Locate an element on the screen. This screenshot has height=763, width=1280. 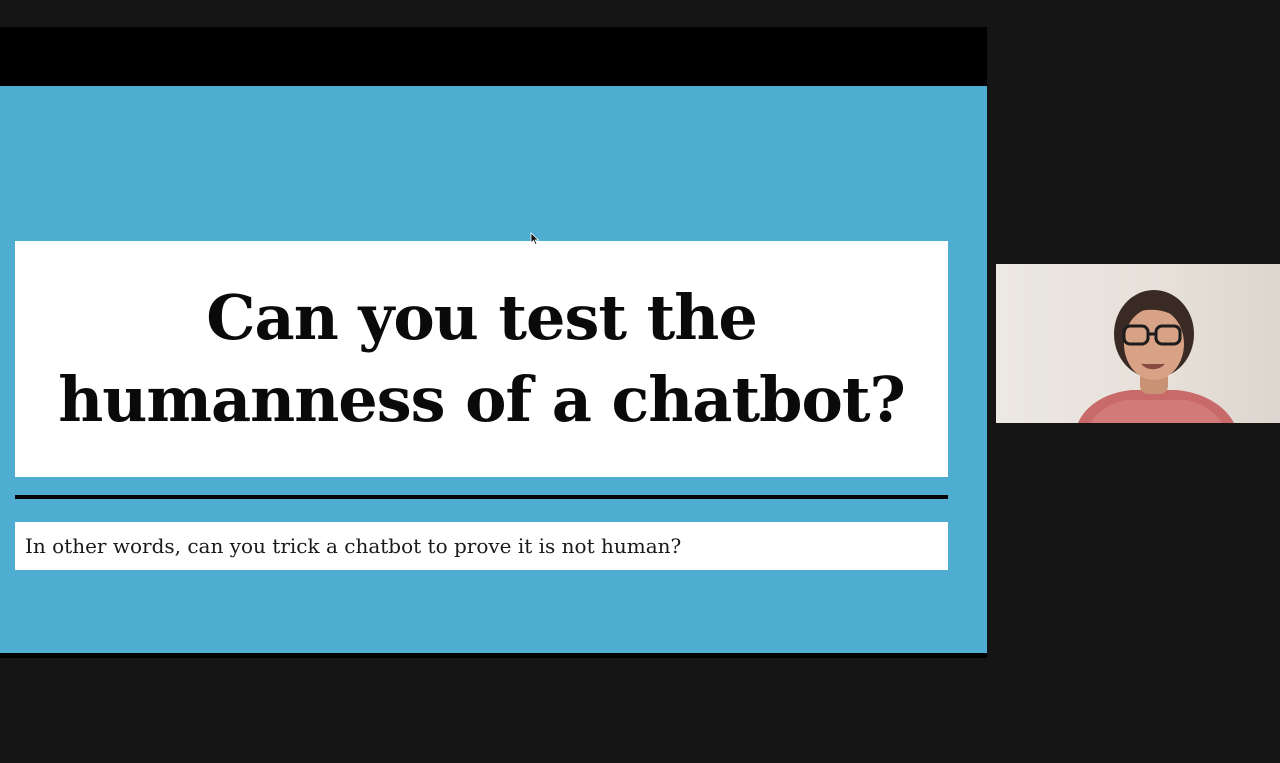
mouse-pointer-icon is located at coordinates (535, 239).